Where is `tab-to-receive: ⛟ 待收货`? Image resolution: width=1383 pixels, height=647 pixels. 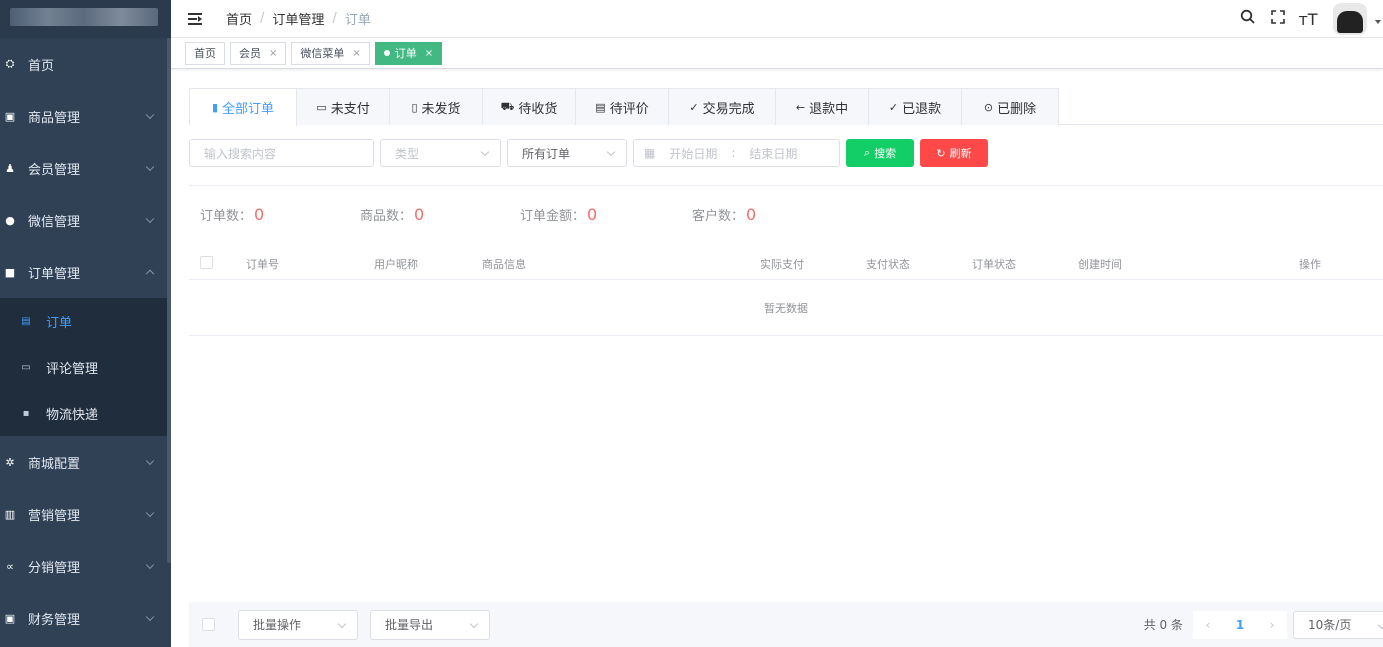
tab-to-receive: ⛟ 待收货 is located at coordinates (529, 107).